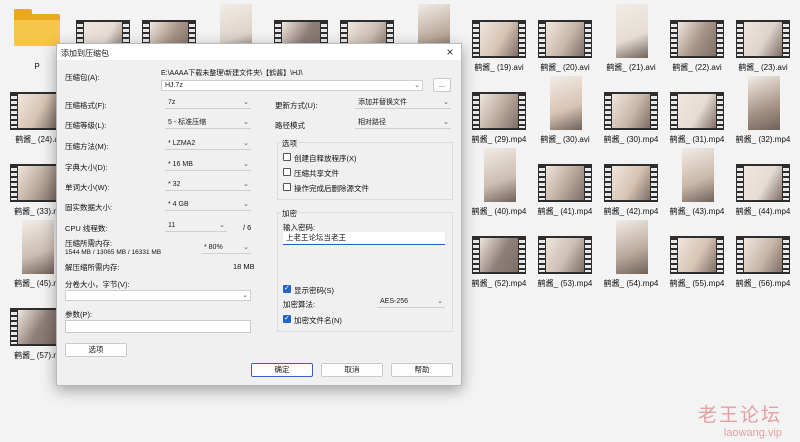  I want to click on file-item: 鹤酱_ (31).mp4, so click(697, 109).